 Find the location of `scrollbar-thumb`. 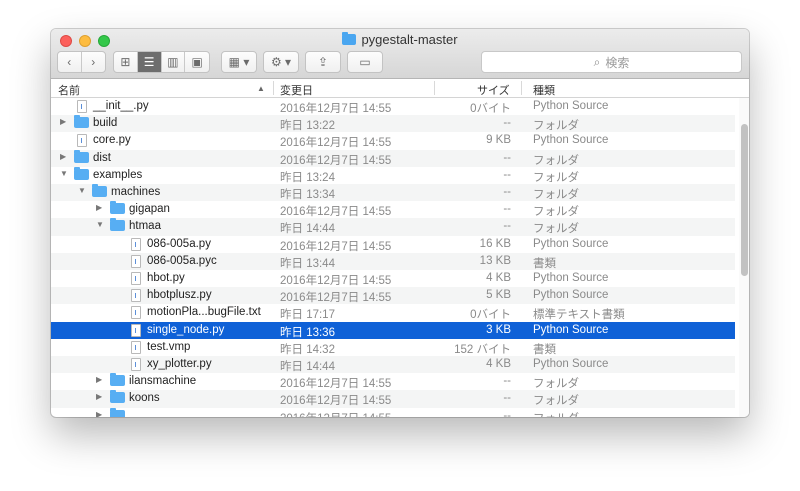

scrollbar-thumb is located at coordinates (744, 200).